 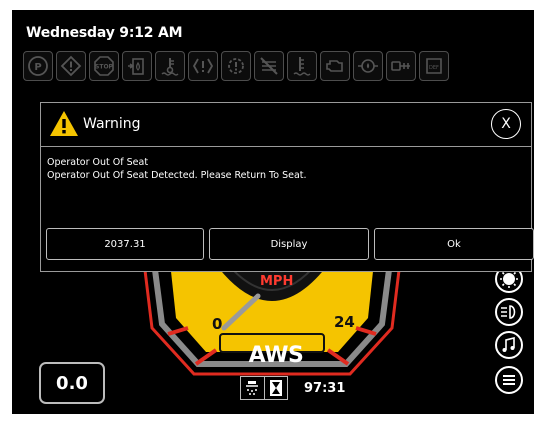 What do you see at coordinates (104, 33) in the screenshot?
I see `date-time: Wednesday 9:12 AM` at bounding box center [104, 33].